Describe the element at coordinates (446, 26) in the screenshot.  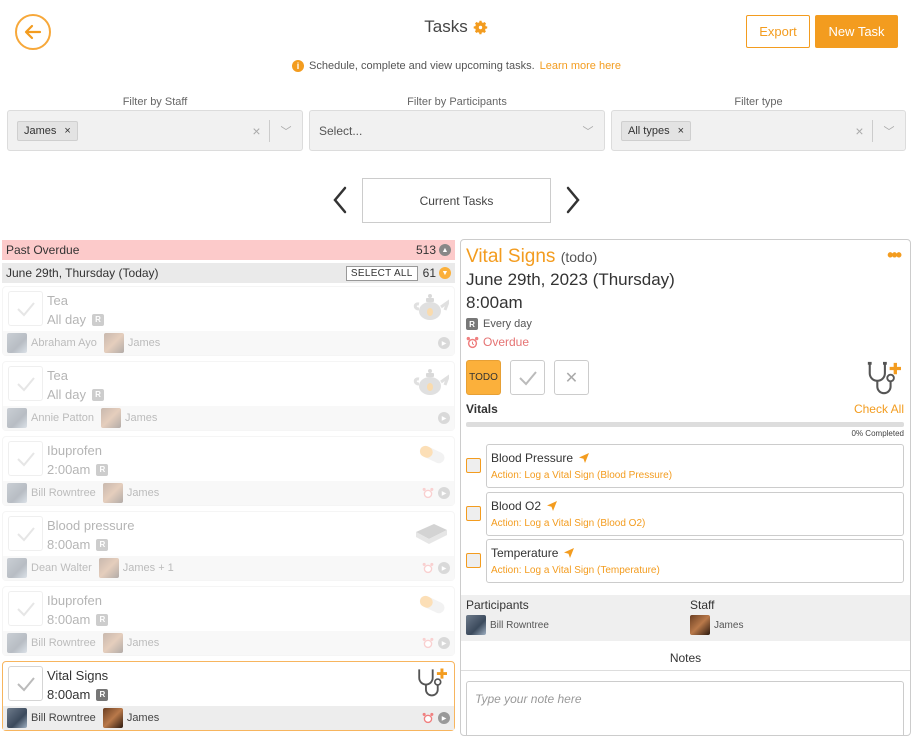
I see `page-title-text: Tasks` at that location.